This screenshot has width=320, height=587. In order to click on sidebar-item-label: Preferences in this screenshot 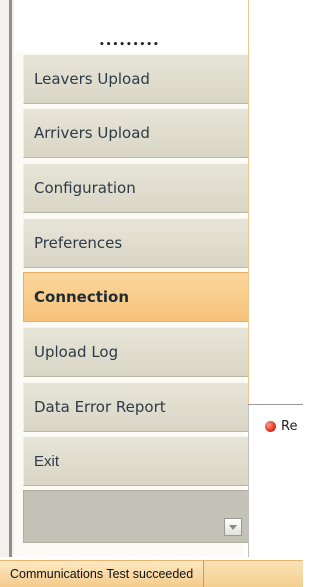, I will do `click(78, 243)`.